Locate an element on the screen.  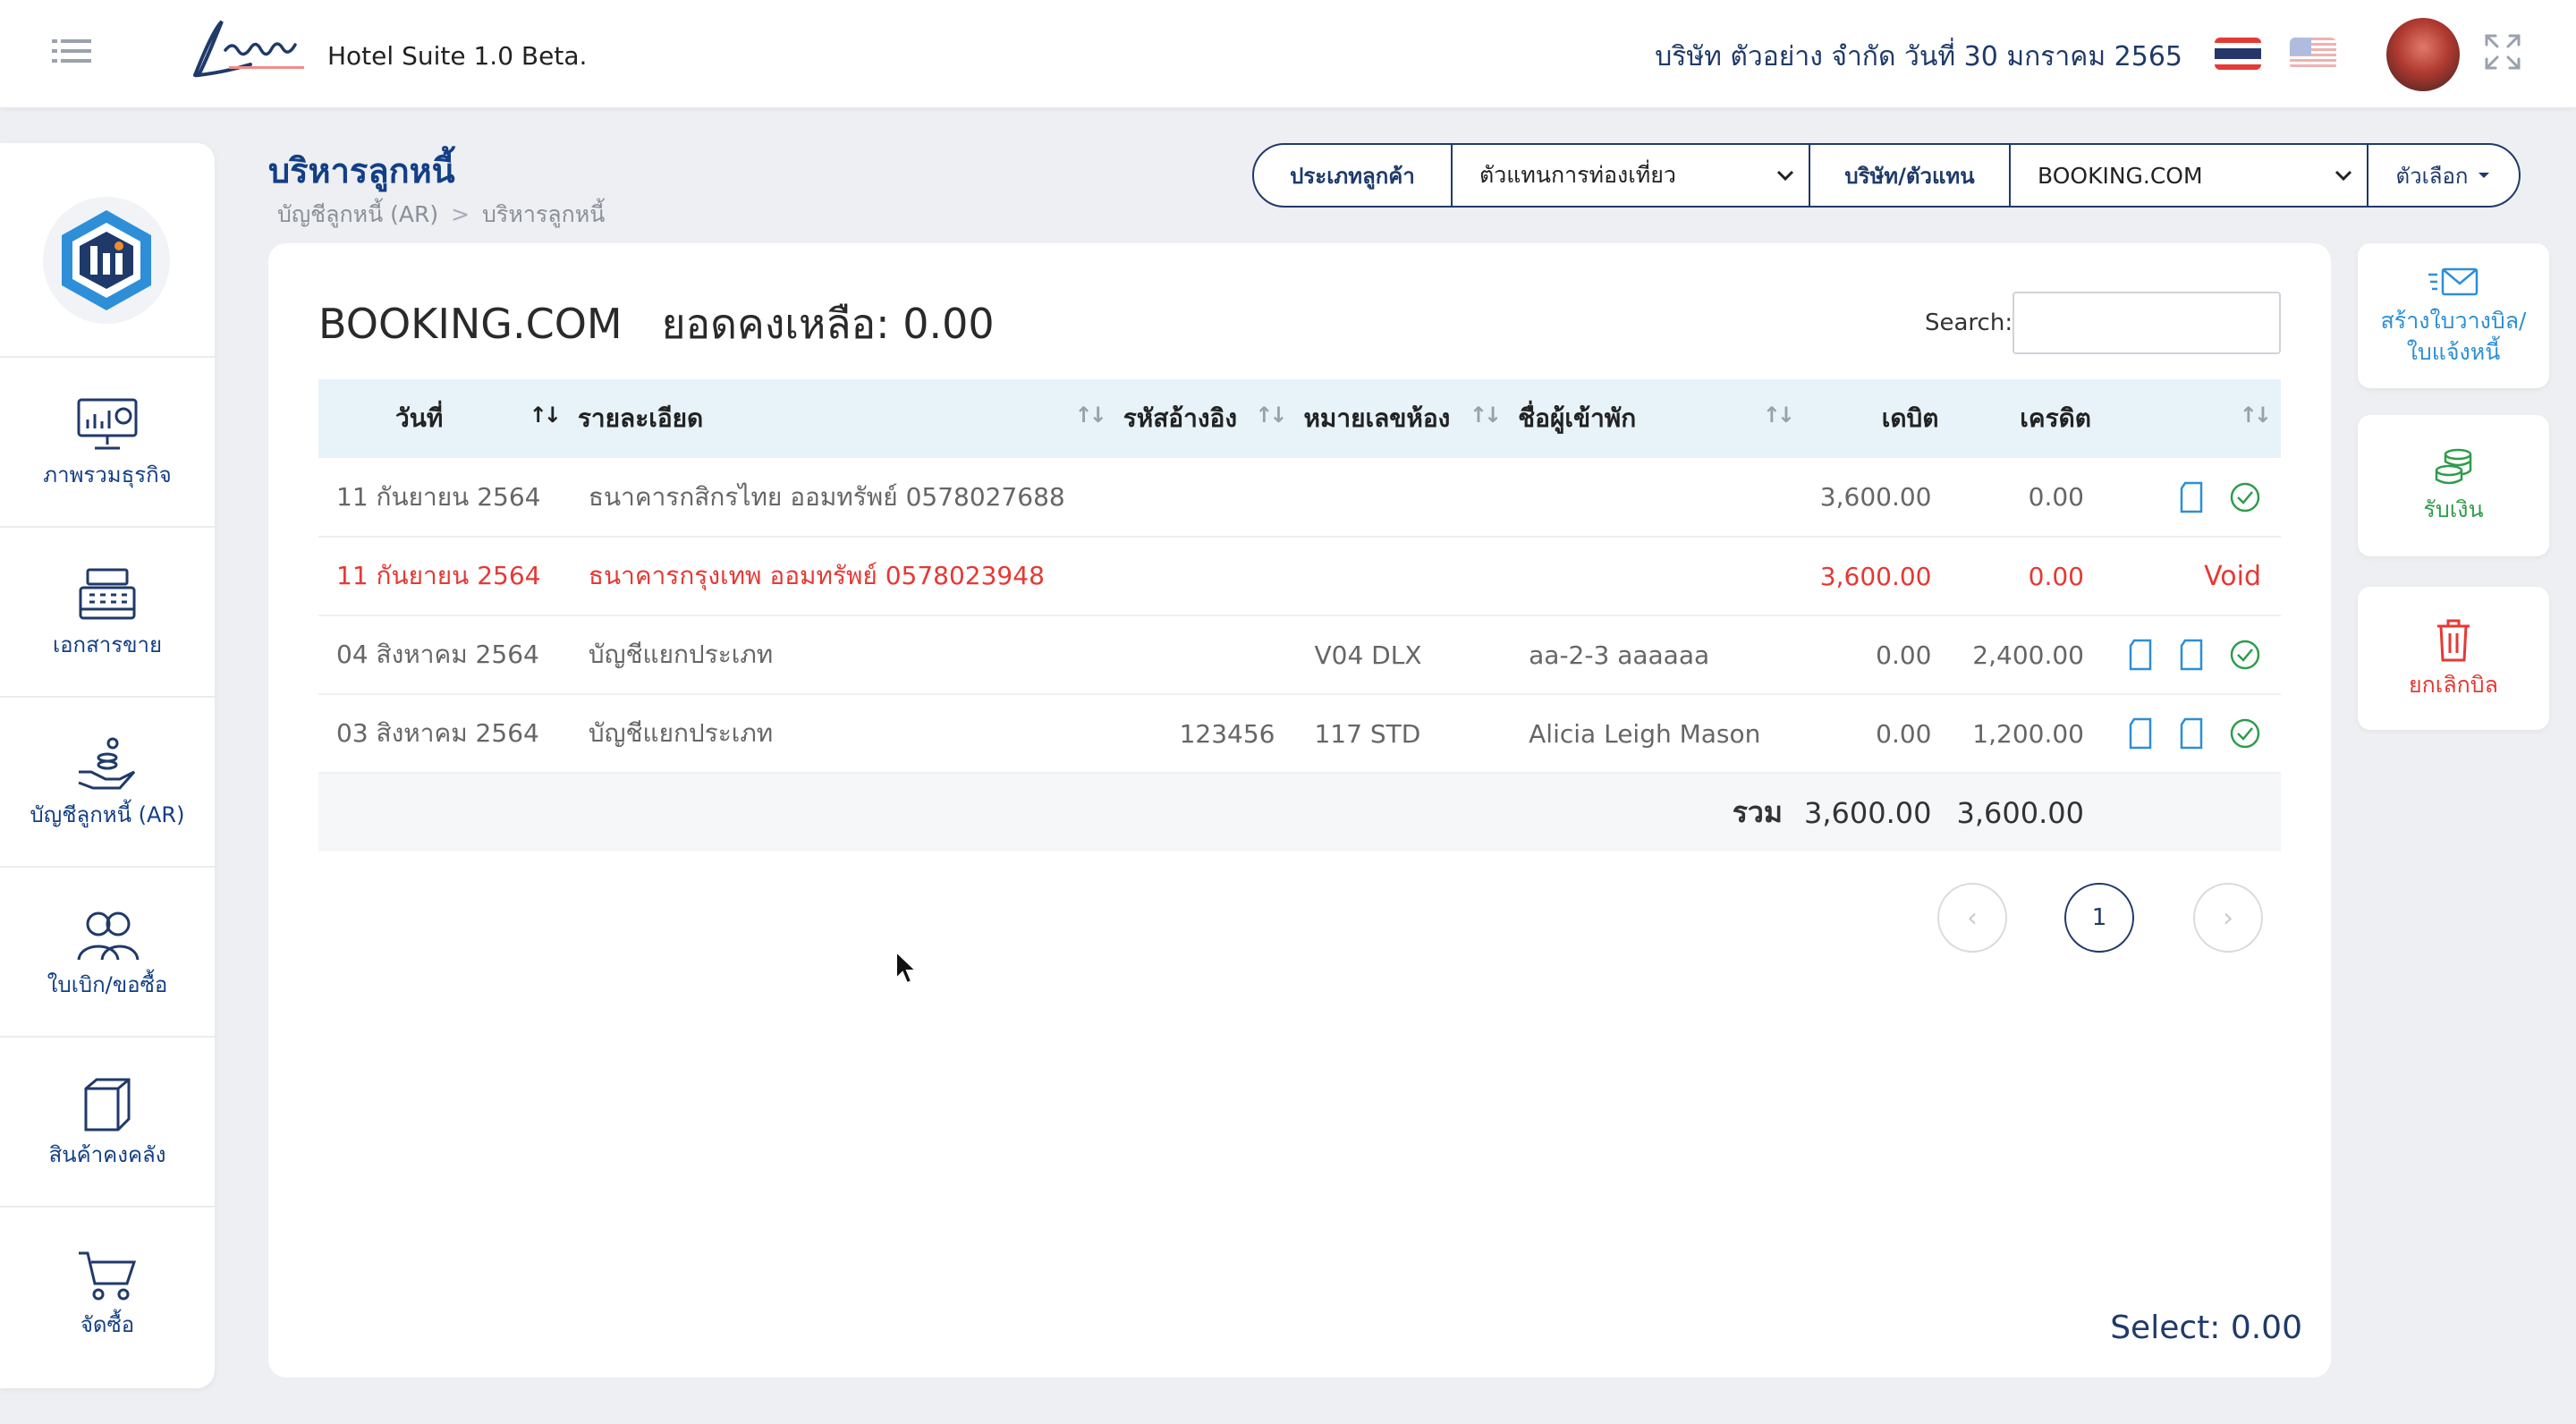
col-room: หมายเลขห้อง ↑↓ is located at coordinates (1404, 418).